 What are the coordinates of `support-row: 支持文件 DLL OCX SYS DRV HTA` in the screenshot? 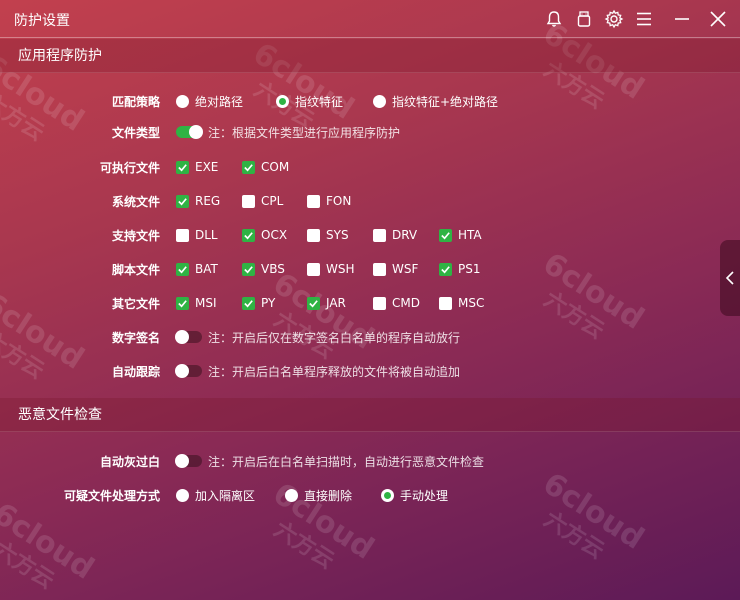 It's located at (370, 235).